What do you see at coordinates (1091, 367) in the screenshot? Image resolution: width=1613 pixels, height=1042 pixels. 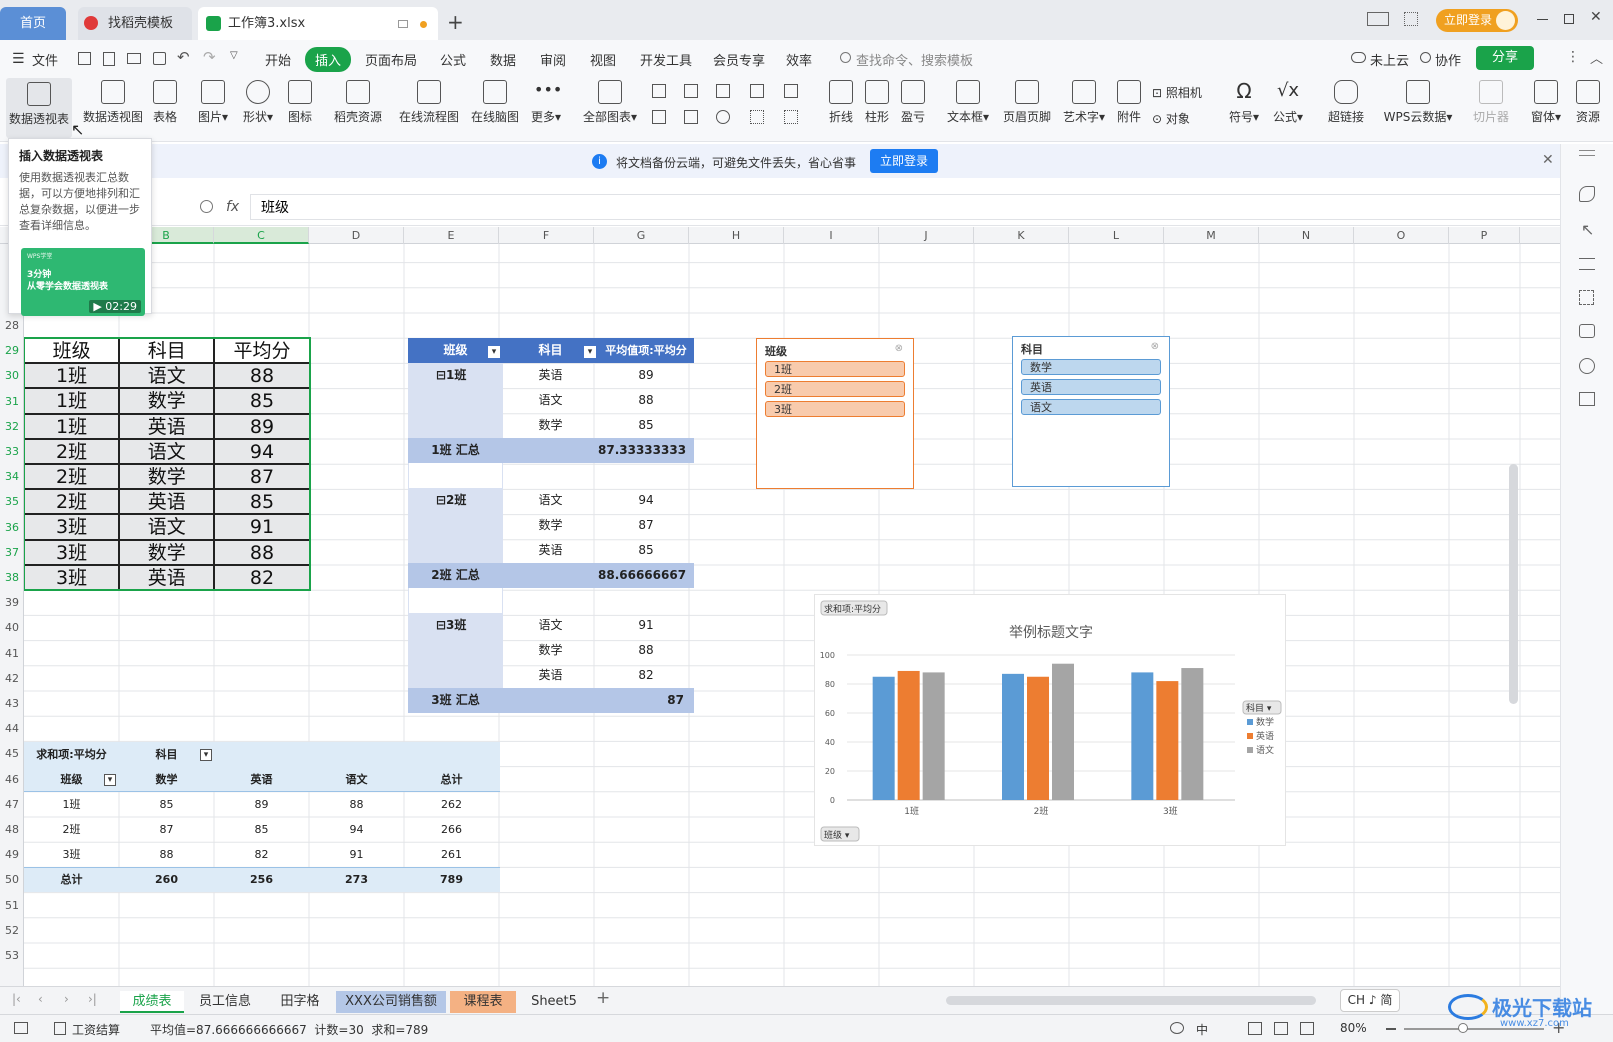 I see `slicer-subject-item: 数学` at bounding box center [1091, 367].